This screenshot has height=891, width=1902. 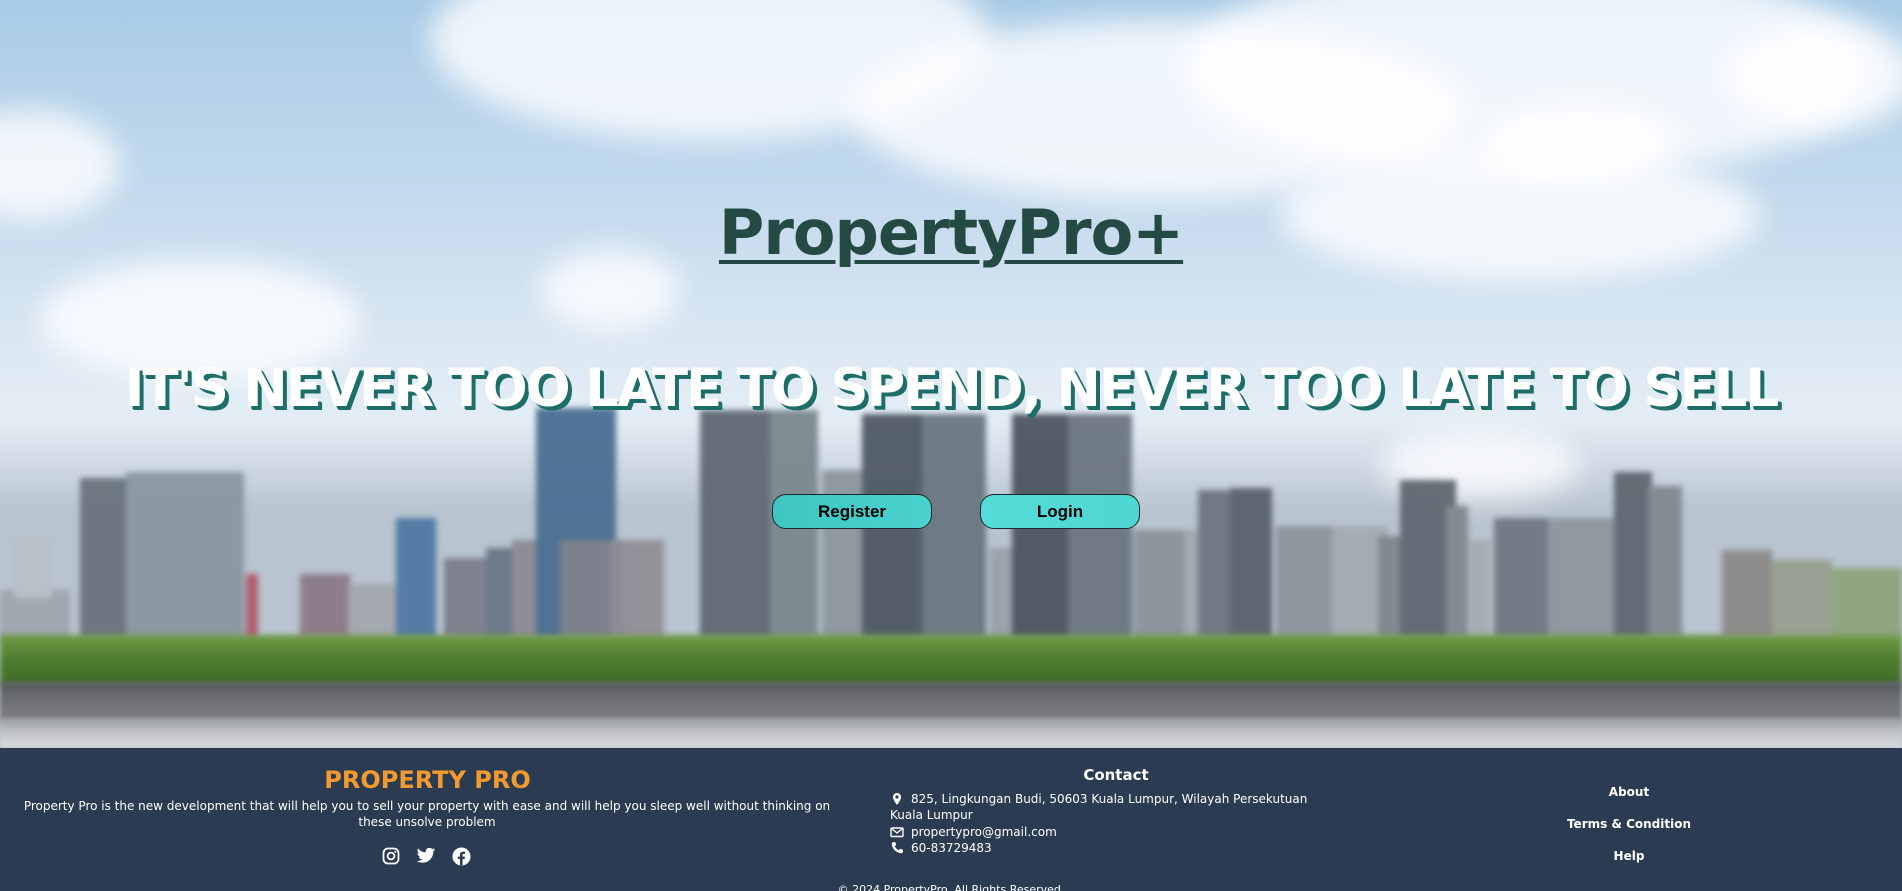 I want to click on contact-email: propertypro@gmail.com, so click(x=973, y=832).